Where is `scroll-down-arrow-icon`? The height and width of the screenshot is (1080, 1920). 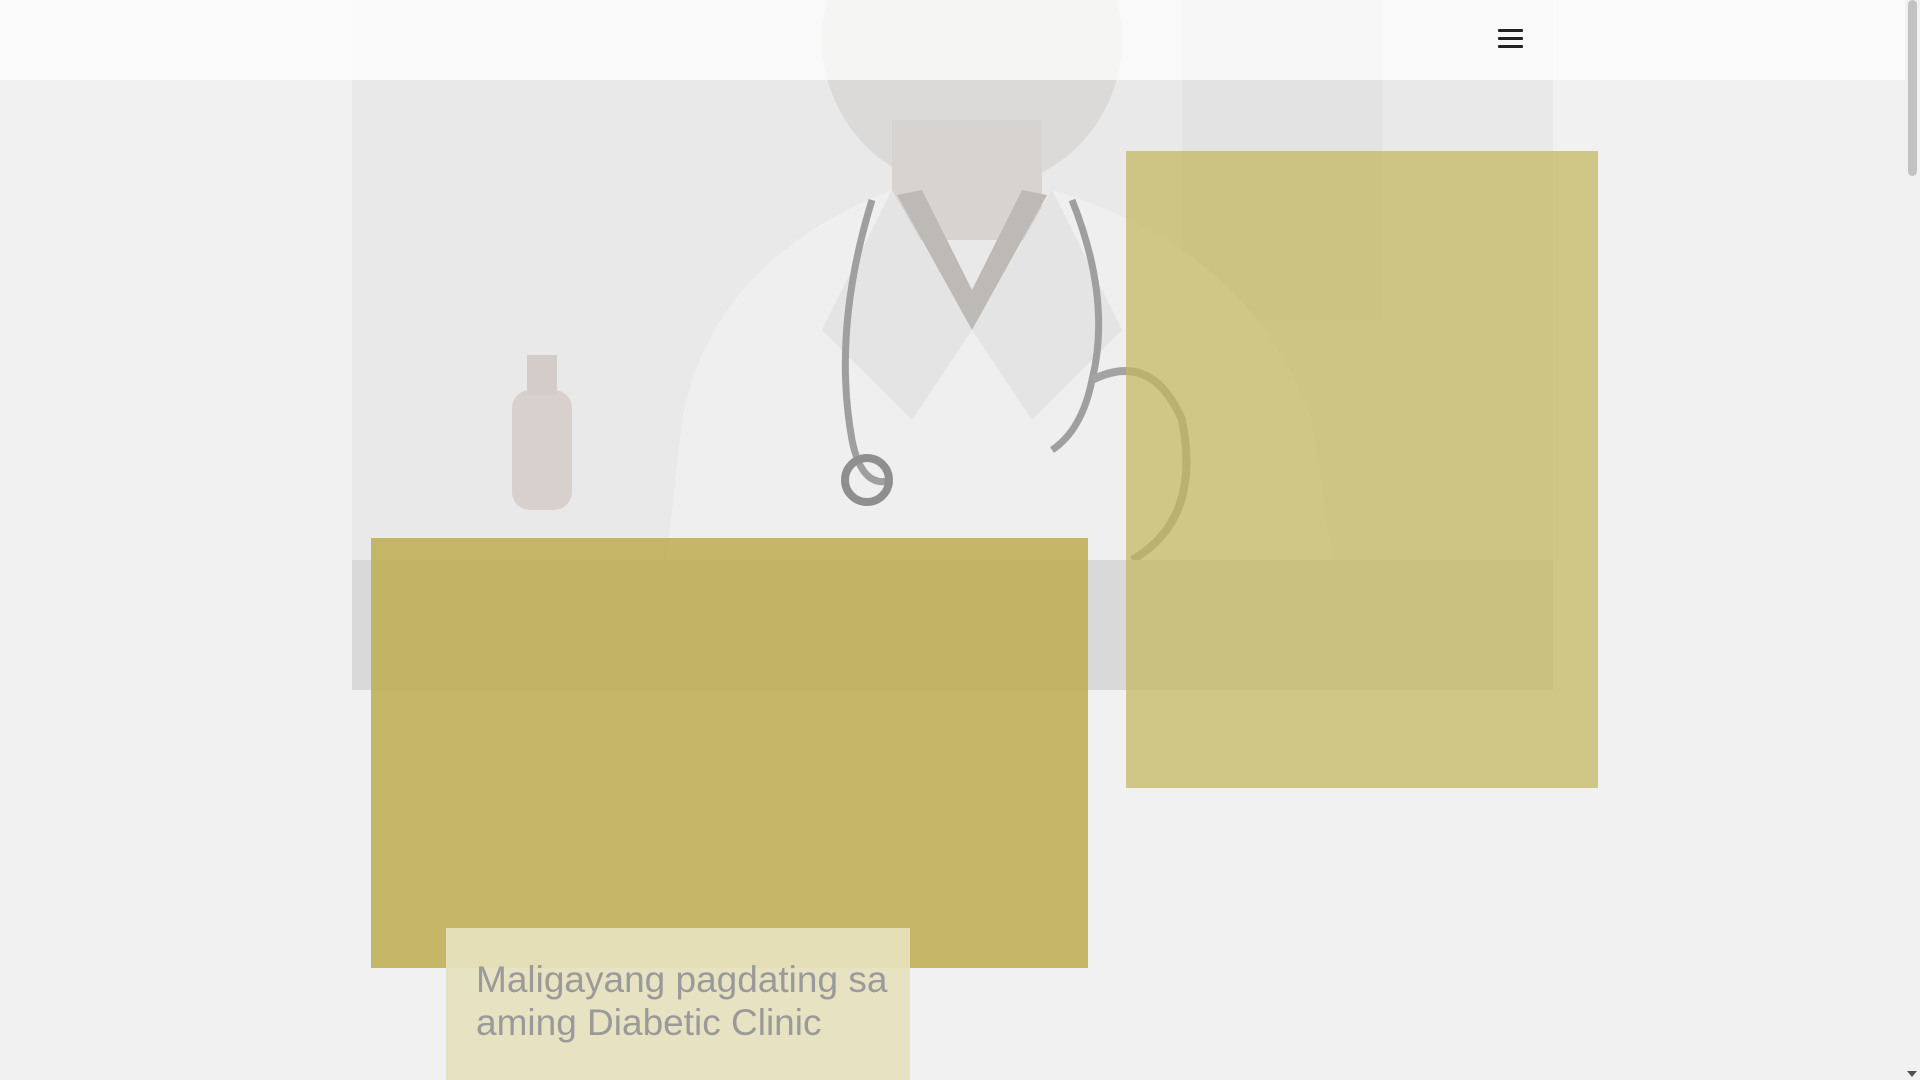 scroll-down-arrow-icon is located at coordinates (1912, 1074).